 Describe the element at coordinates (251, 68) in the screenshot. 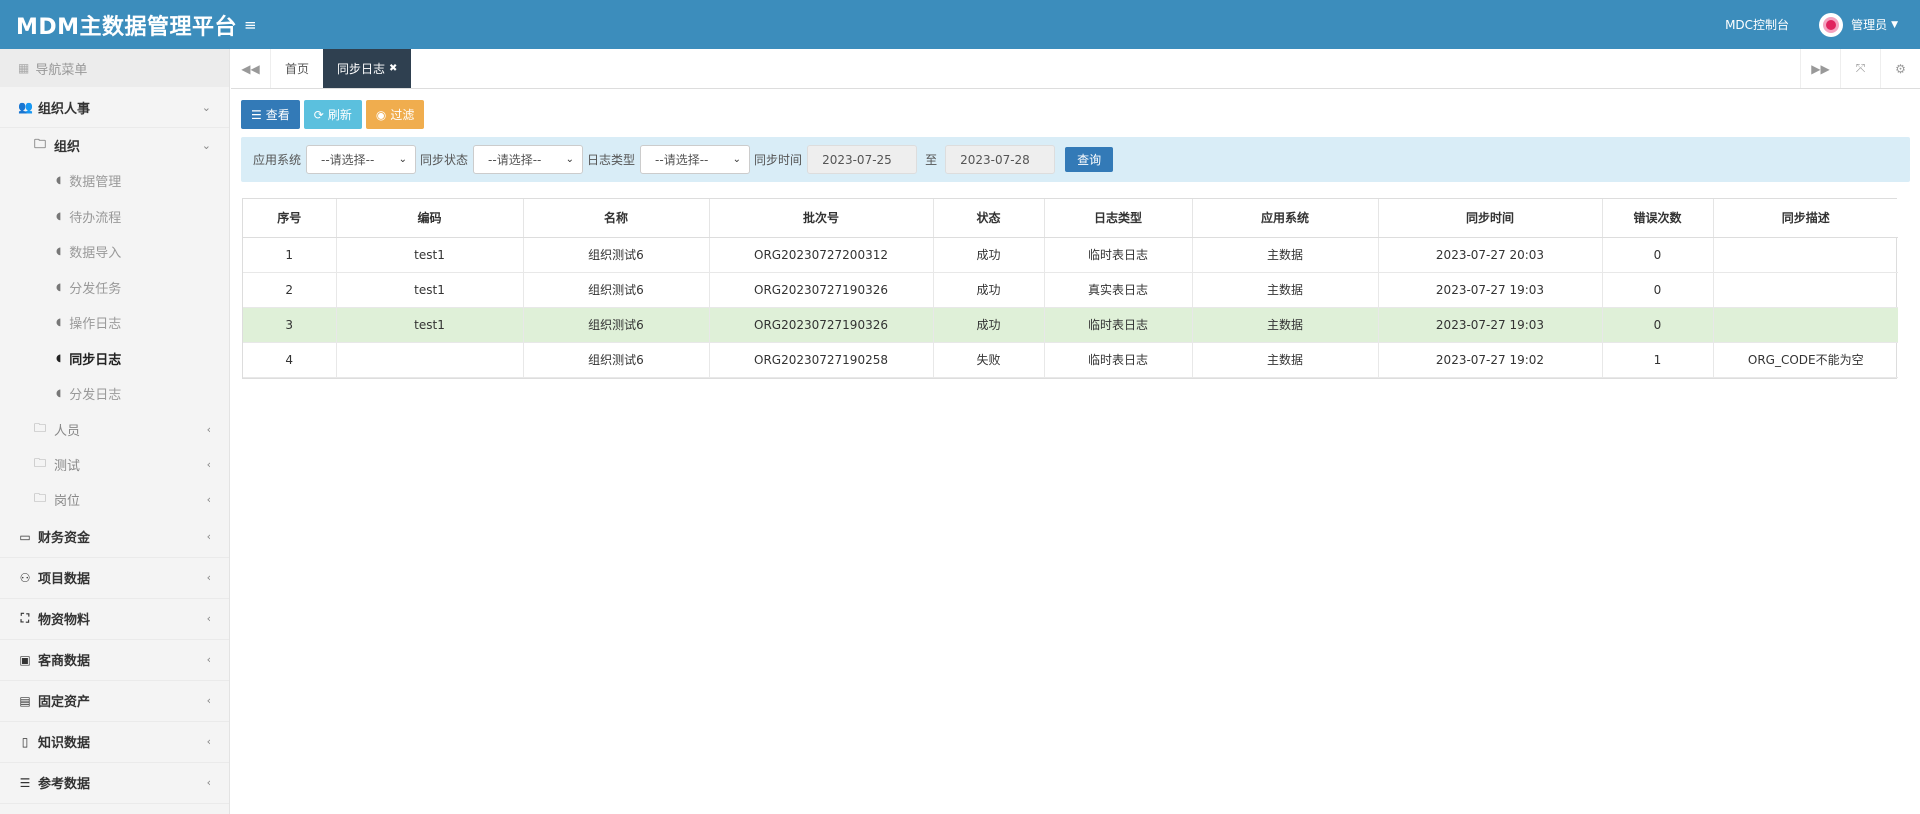

I see `tab-scroll-left-icon: ◀◀` at that location.